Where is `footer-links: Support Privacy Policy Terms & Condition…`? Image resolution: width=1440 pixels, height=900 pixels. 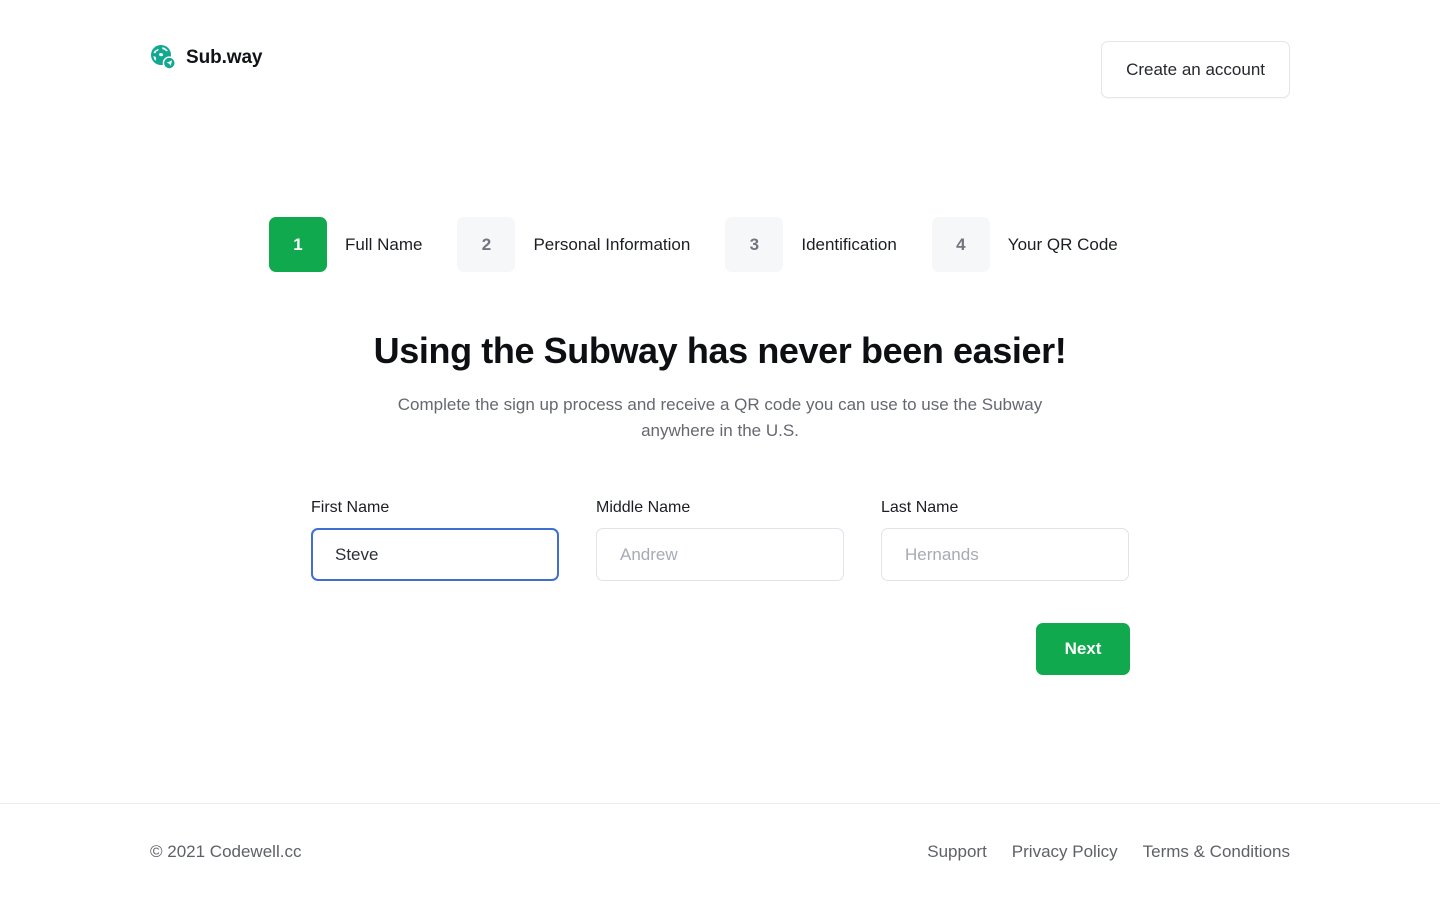 footer-links: Support Privacy Policy Terms & Condition… is located at coordinates (1108, 852).